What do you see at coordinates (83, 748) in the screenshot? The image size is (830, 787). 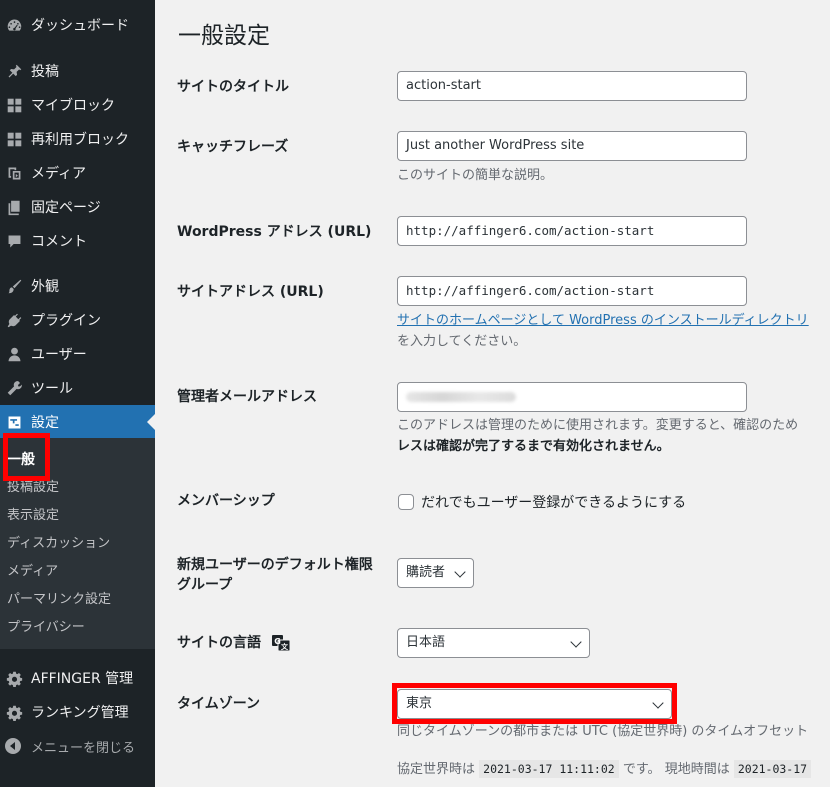 I see `collapse-menu-label: メニューを閉じる` at bounding box center [83, 748].